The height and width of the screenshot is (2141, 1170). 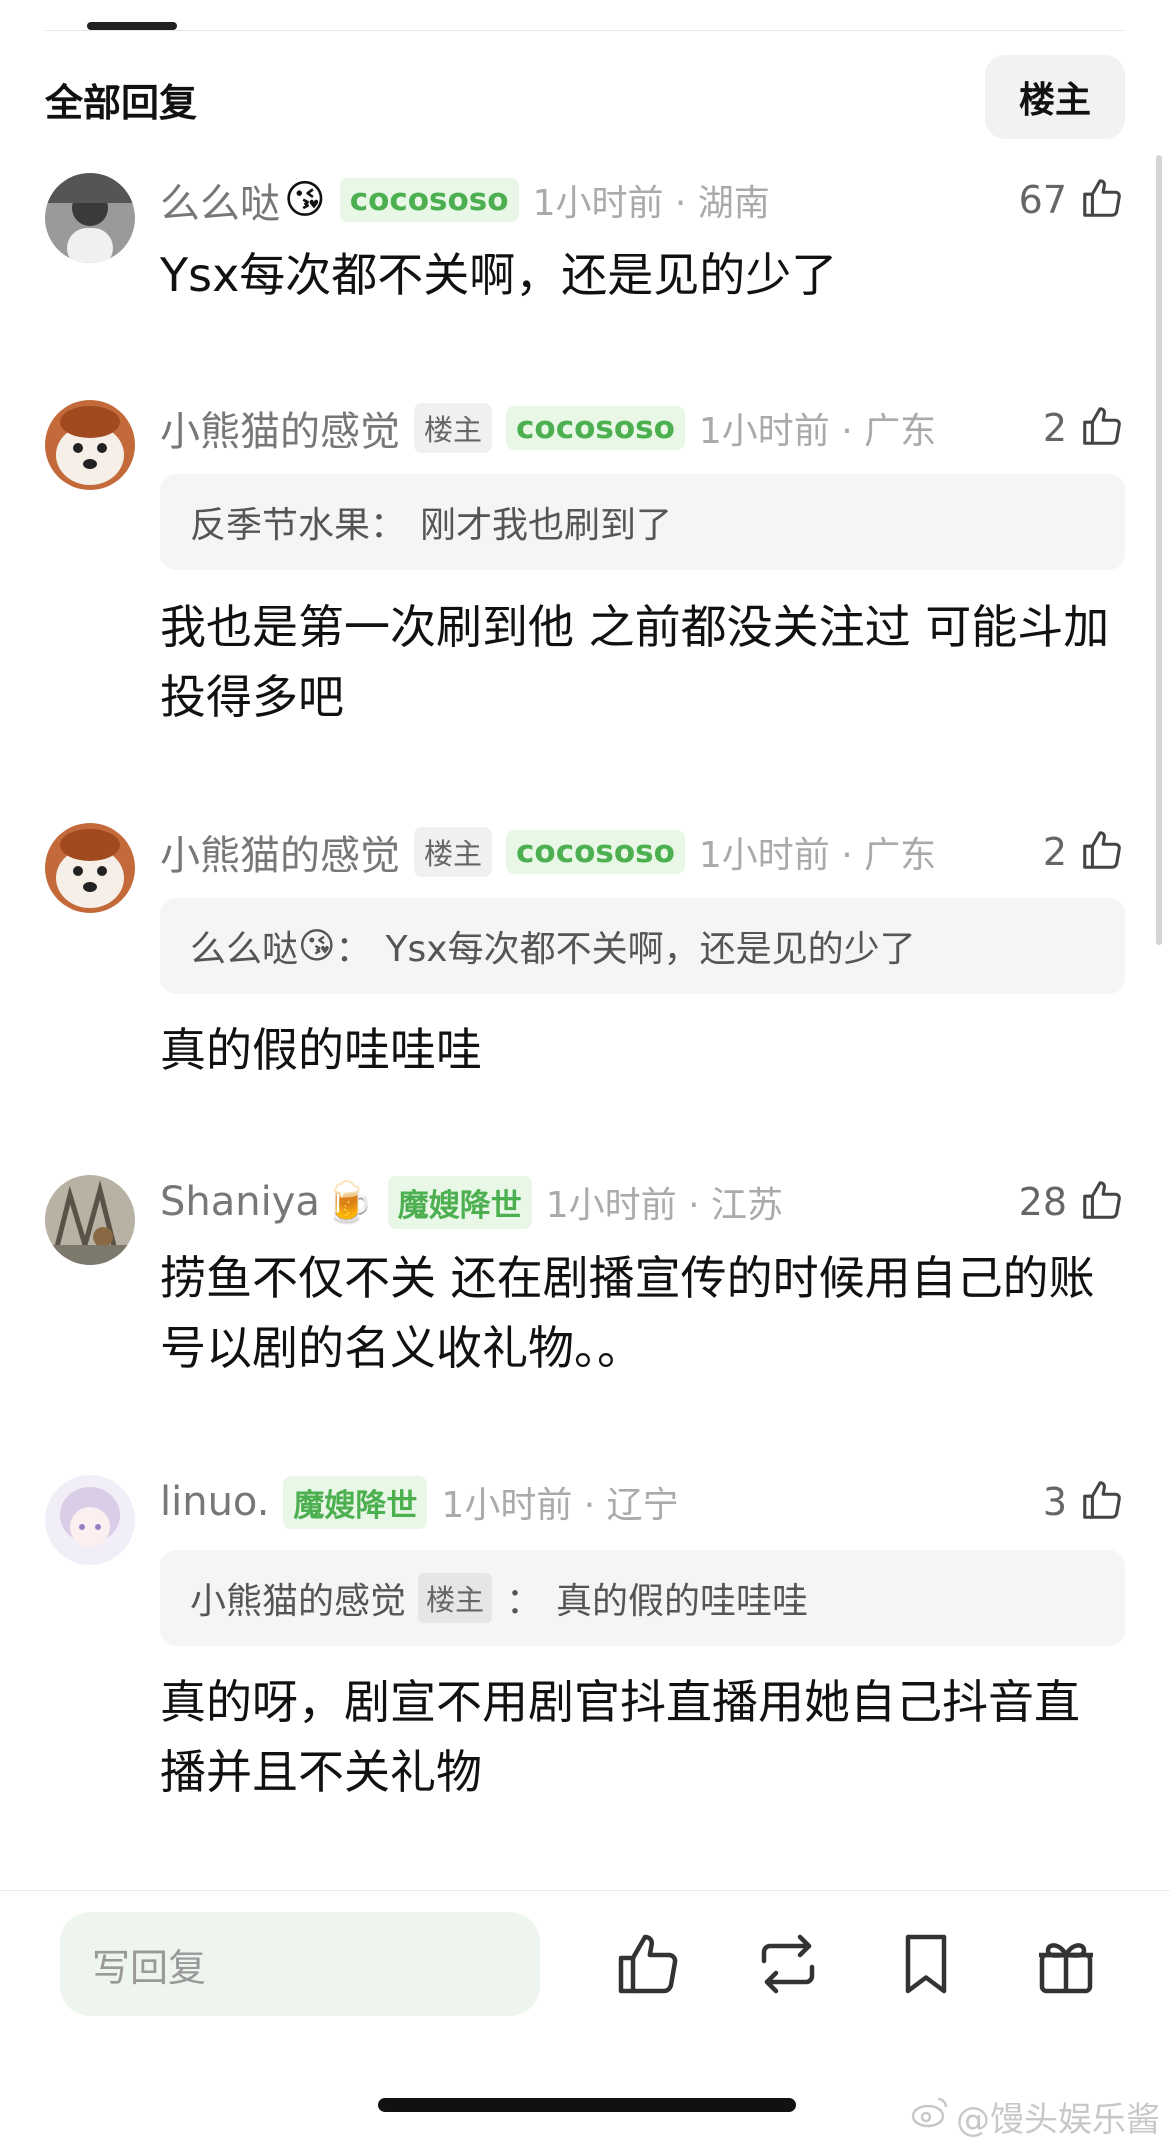 I want to click on quoted-author: 反季节水果, so click(x=280, y=522).